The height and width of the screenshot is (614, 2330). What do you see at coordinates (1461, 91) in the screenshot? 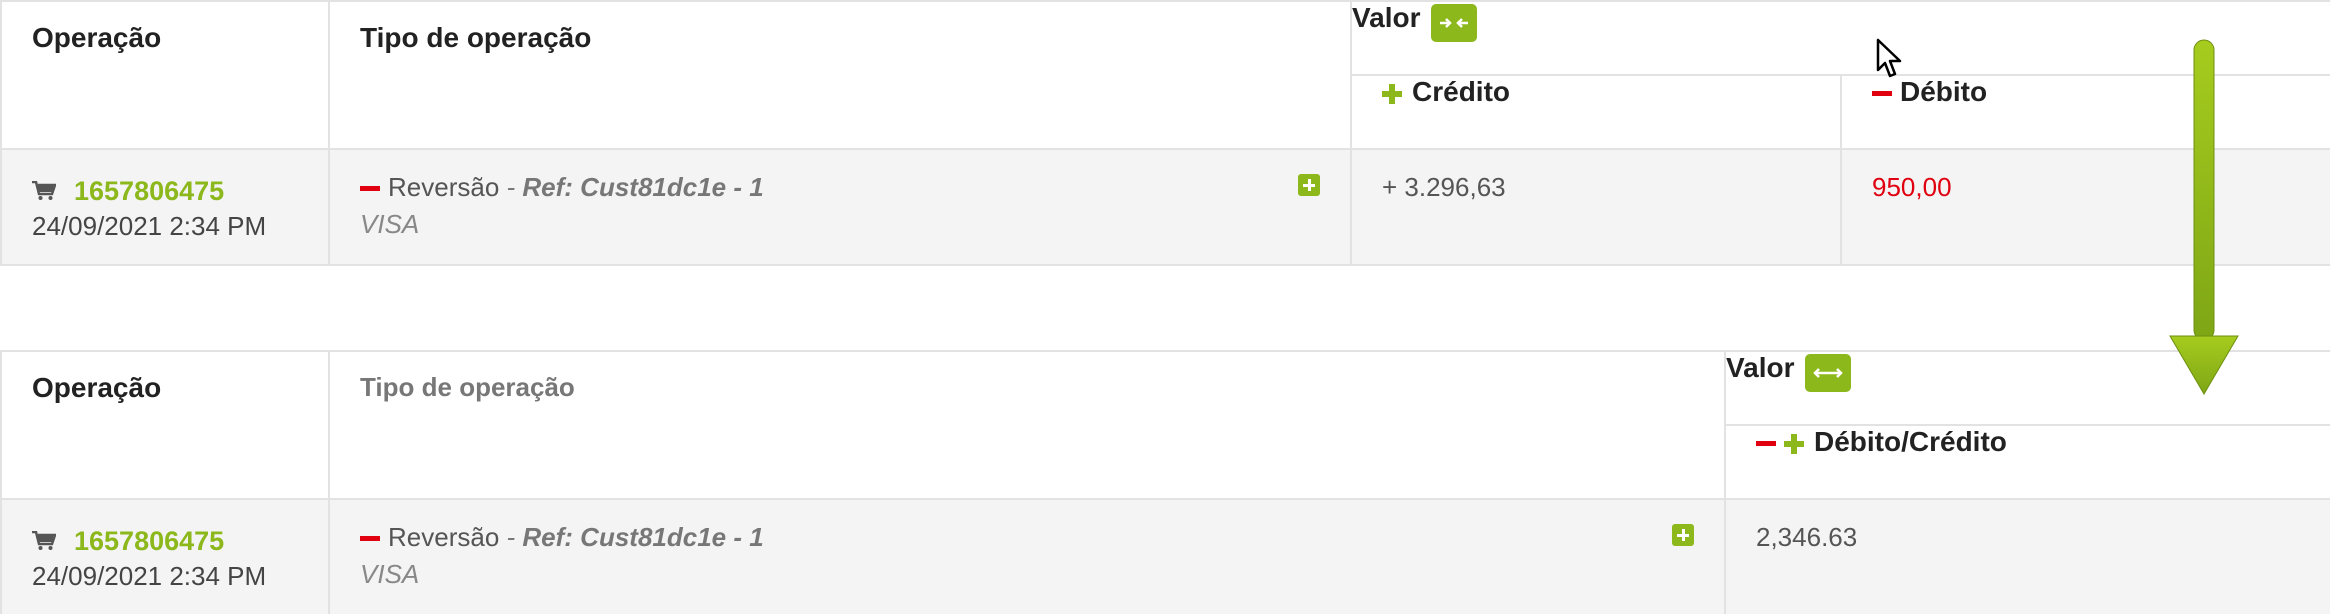
I see `header-credito-label: Crédito` at bounding box center [1461, 91].